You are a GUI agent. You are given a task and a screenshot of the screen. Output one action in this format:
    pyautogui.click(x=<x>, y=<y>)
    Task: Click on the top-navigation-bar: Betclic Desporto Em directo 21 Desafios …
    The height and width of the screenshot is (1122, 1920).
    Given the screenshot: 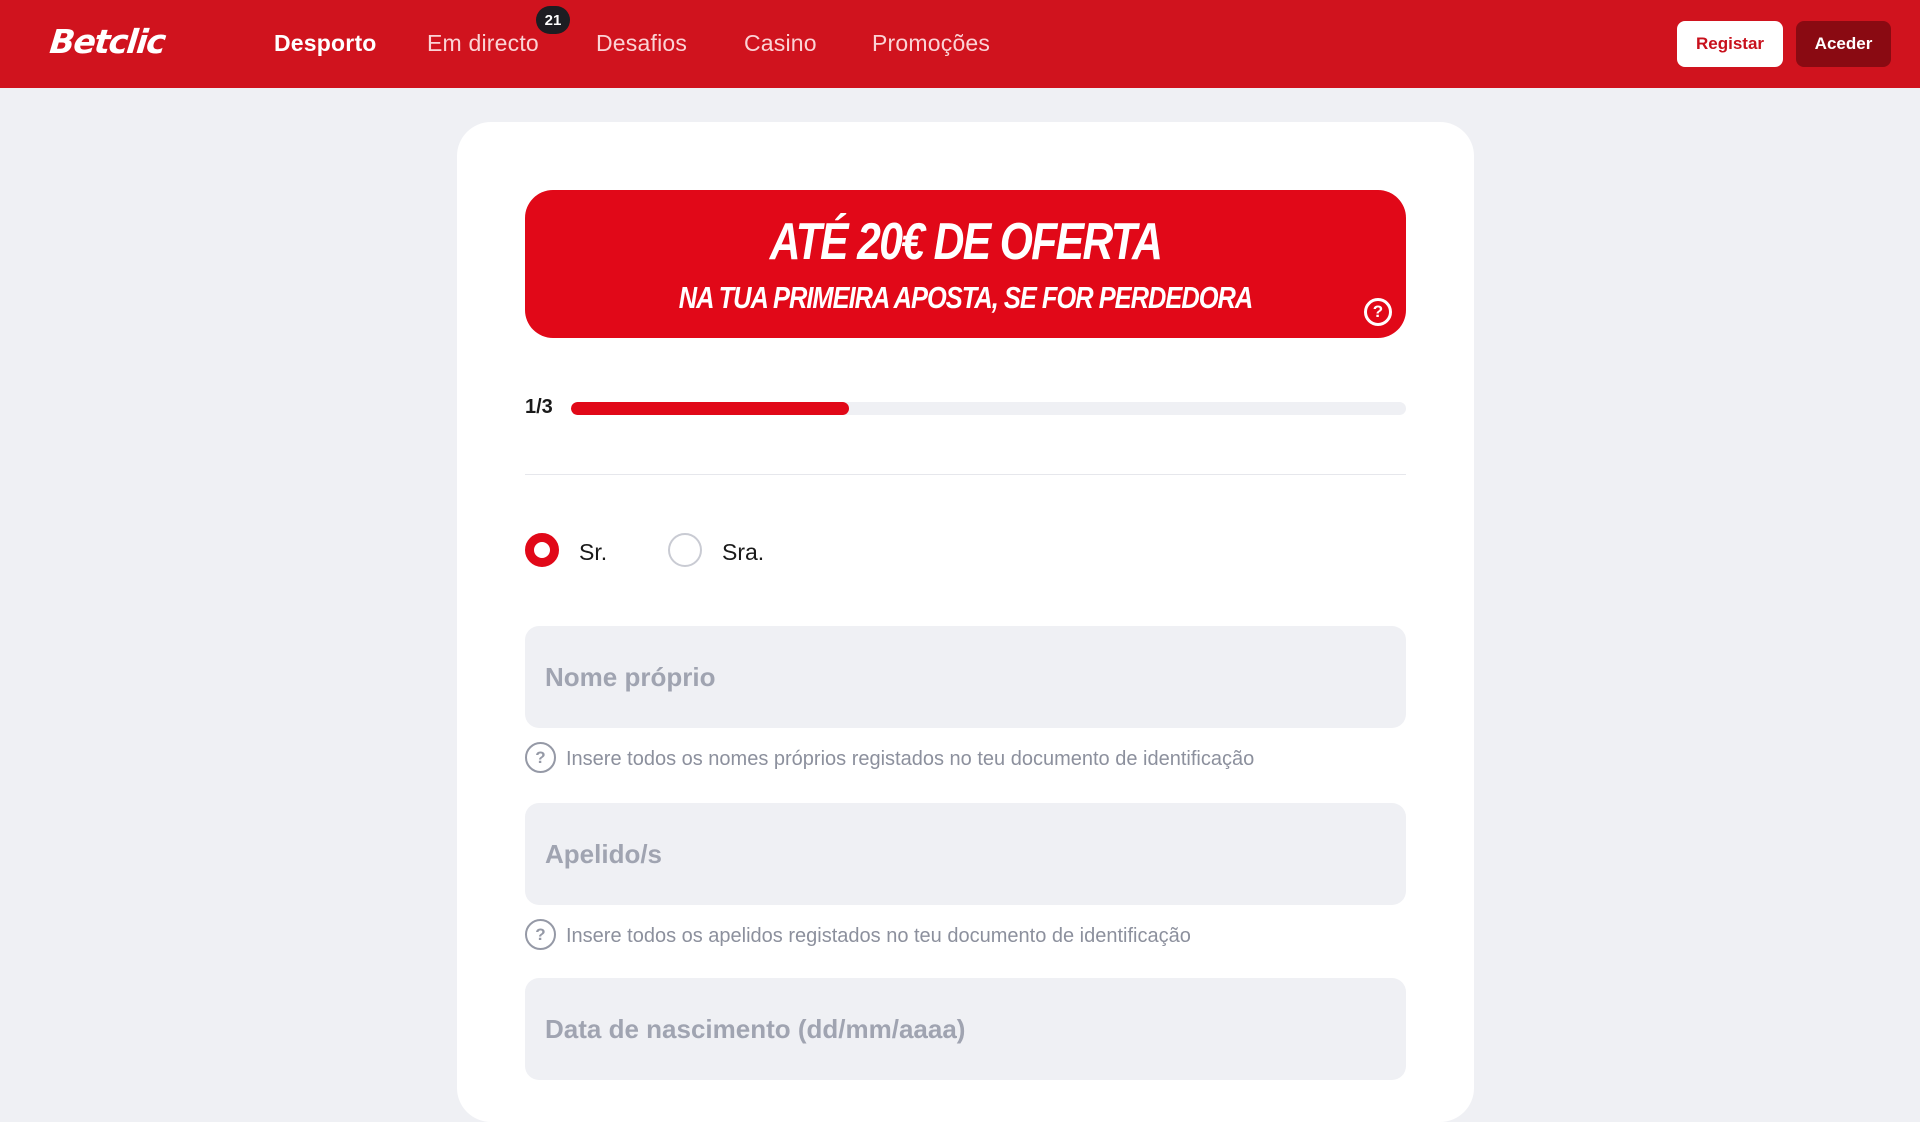 What is the action you would take?
    pyautogui.click(x=960, y=44)
    